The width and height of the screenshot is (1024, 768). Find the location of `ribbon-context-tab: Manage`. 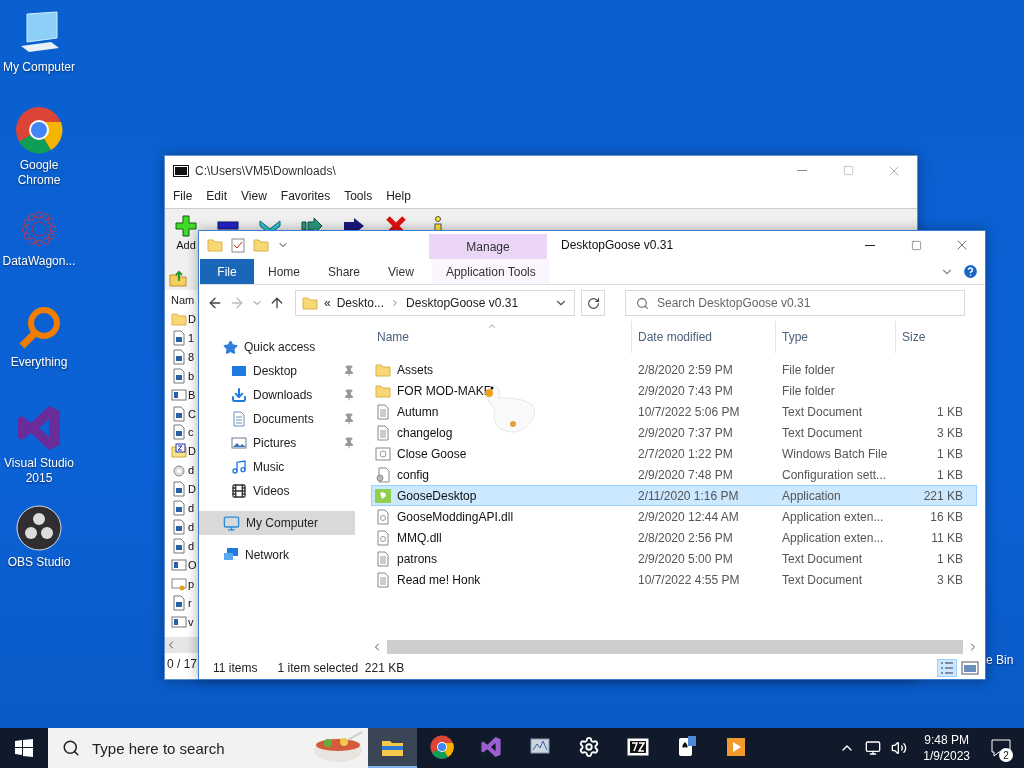

ribbon-context-tab: Manage is located at coordinates (488, 246).